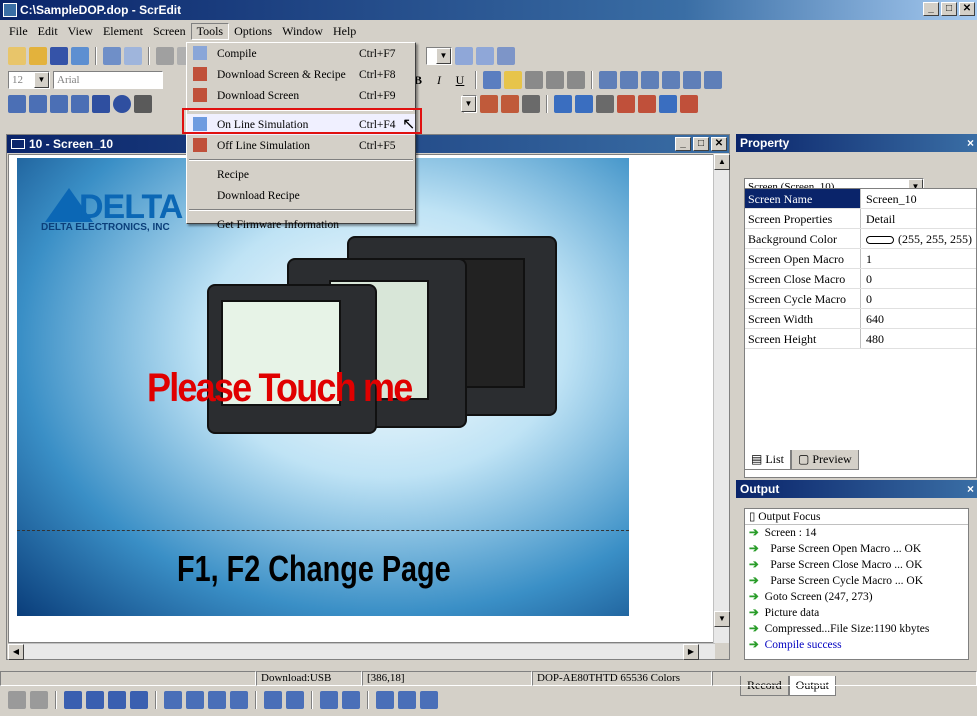  I want to click on font-name-combo: Arial, so click(108, 80).